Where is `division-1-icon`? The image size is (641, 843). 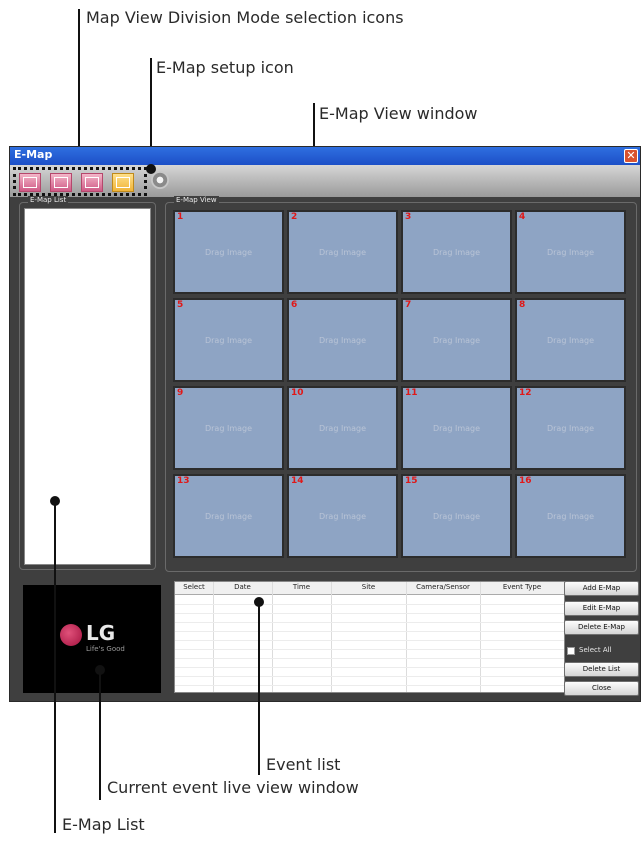
division-1-icon is located at coordinates (30, 182).